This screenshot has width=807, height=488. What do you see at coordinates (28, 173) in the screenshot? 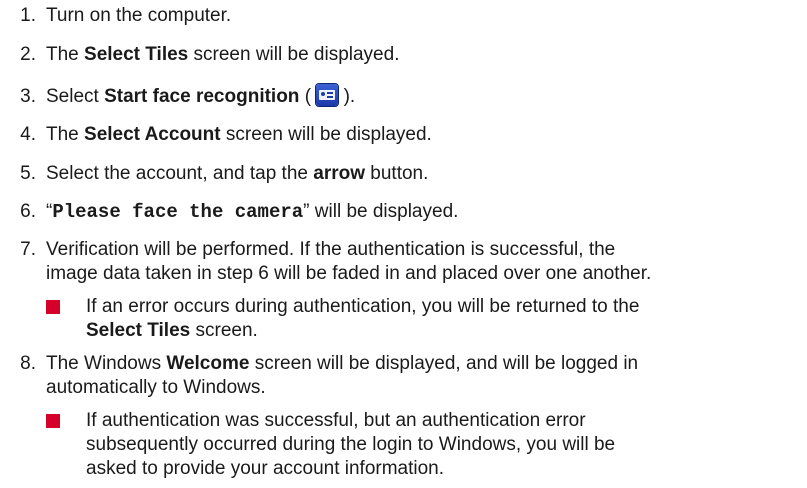
I see `step-number: 5.` at bounding box center [28, 173].